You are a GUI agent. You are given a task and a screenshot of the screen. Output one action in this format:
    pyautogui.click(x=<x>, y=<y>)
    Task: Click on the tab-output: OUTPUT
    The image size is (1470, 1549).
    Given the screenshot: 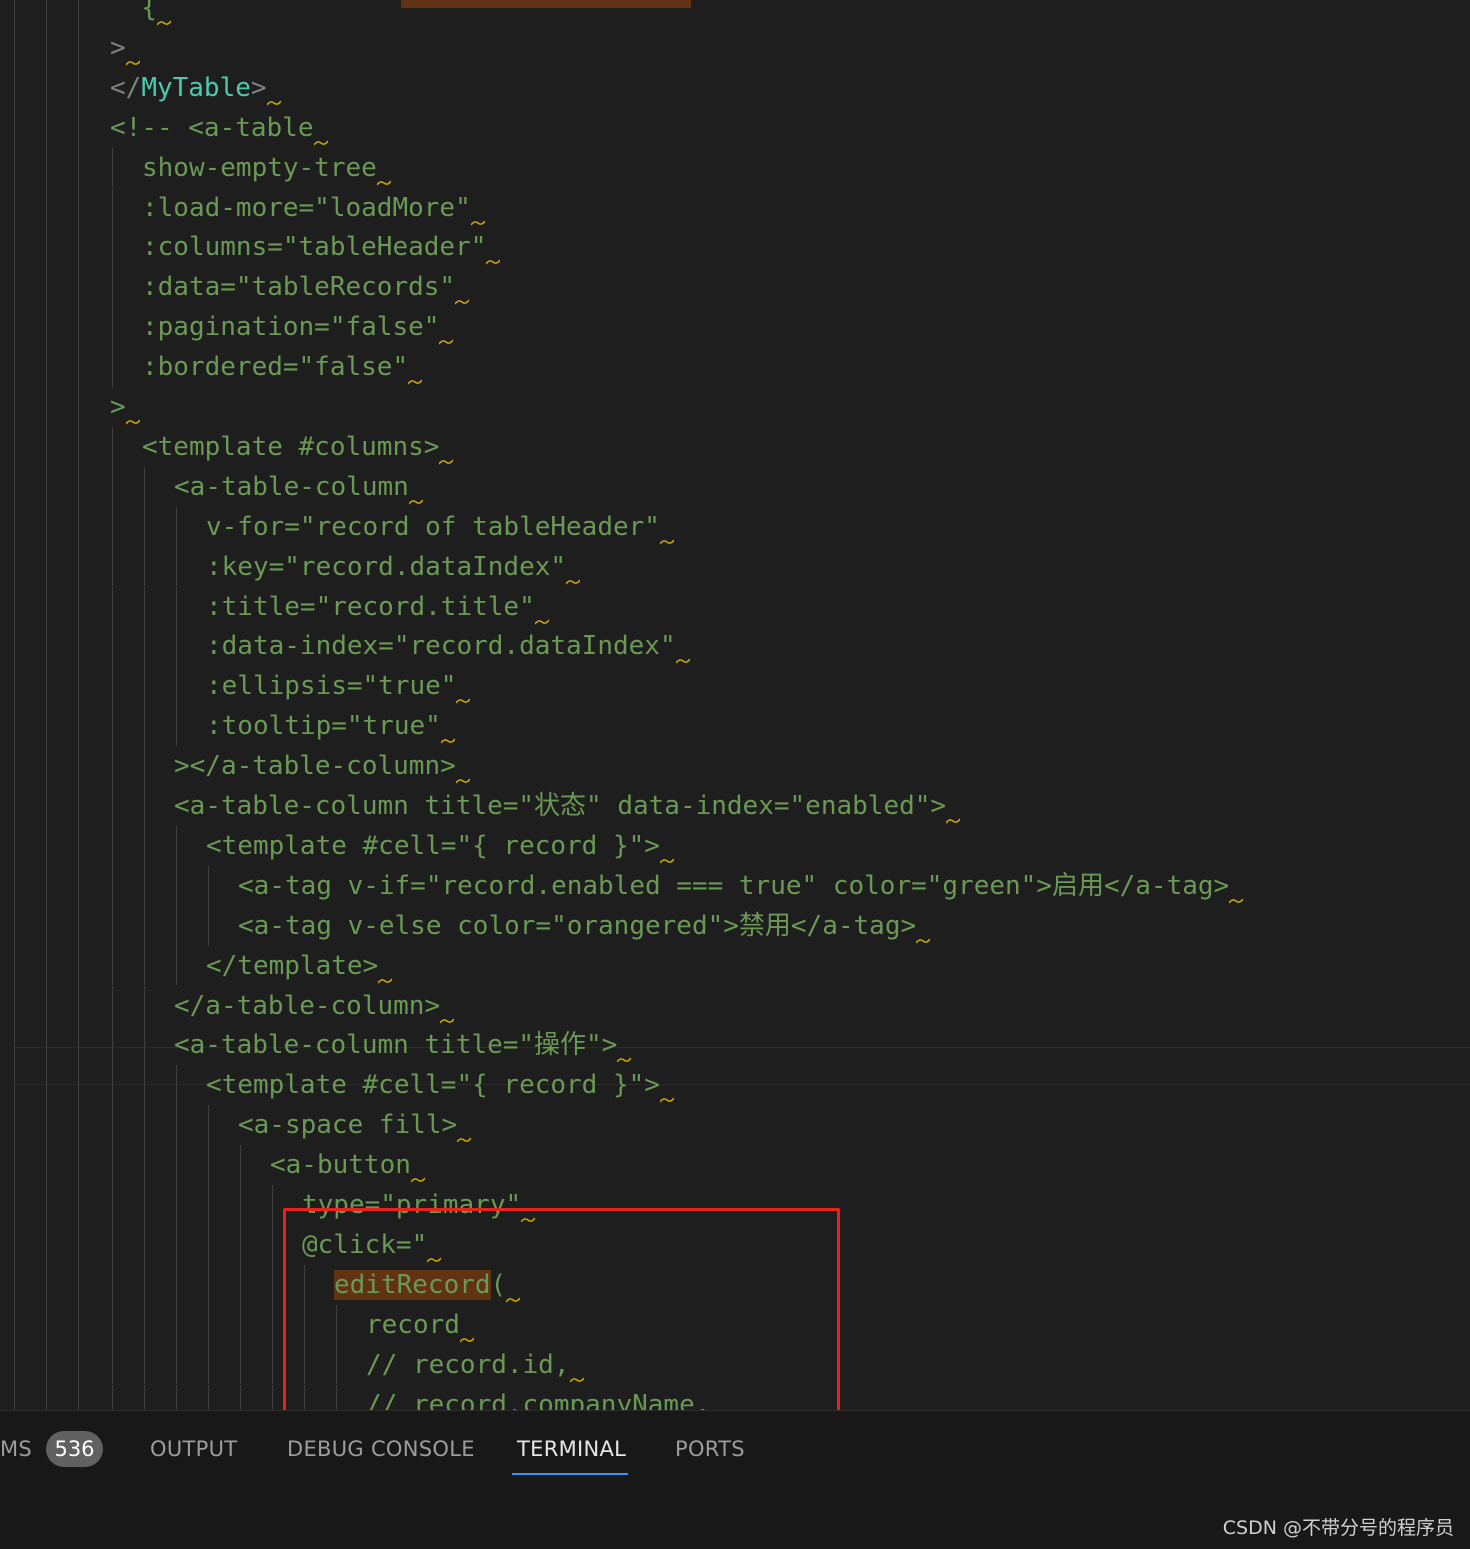 What is the action you would take?
    pyautogui.click(x=193, y=1449)
    